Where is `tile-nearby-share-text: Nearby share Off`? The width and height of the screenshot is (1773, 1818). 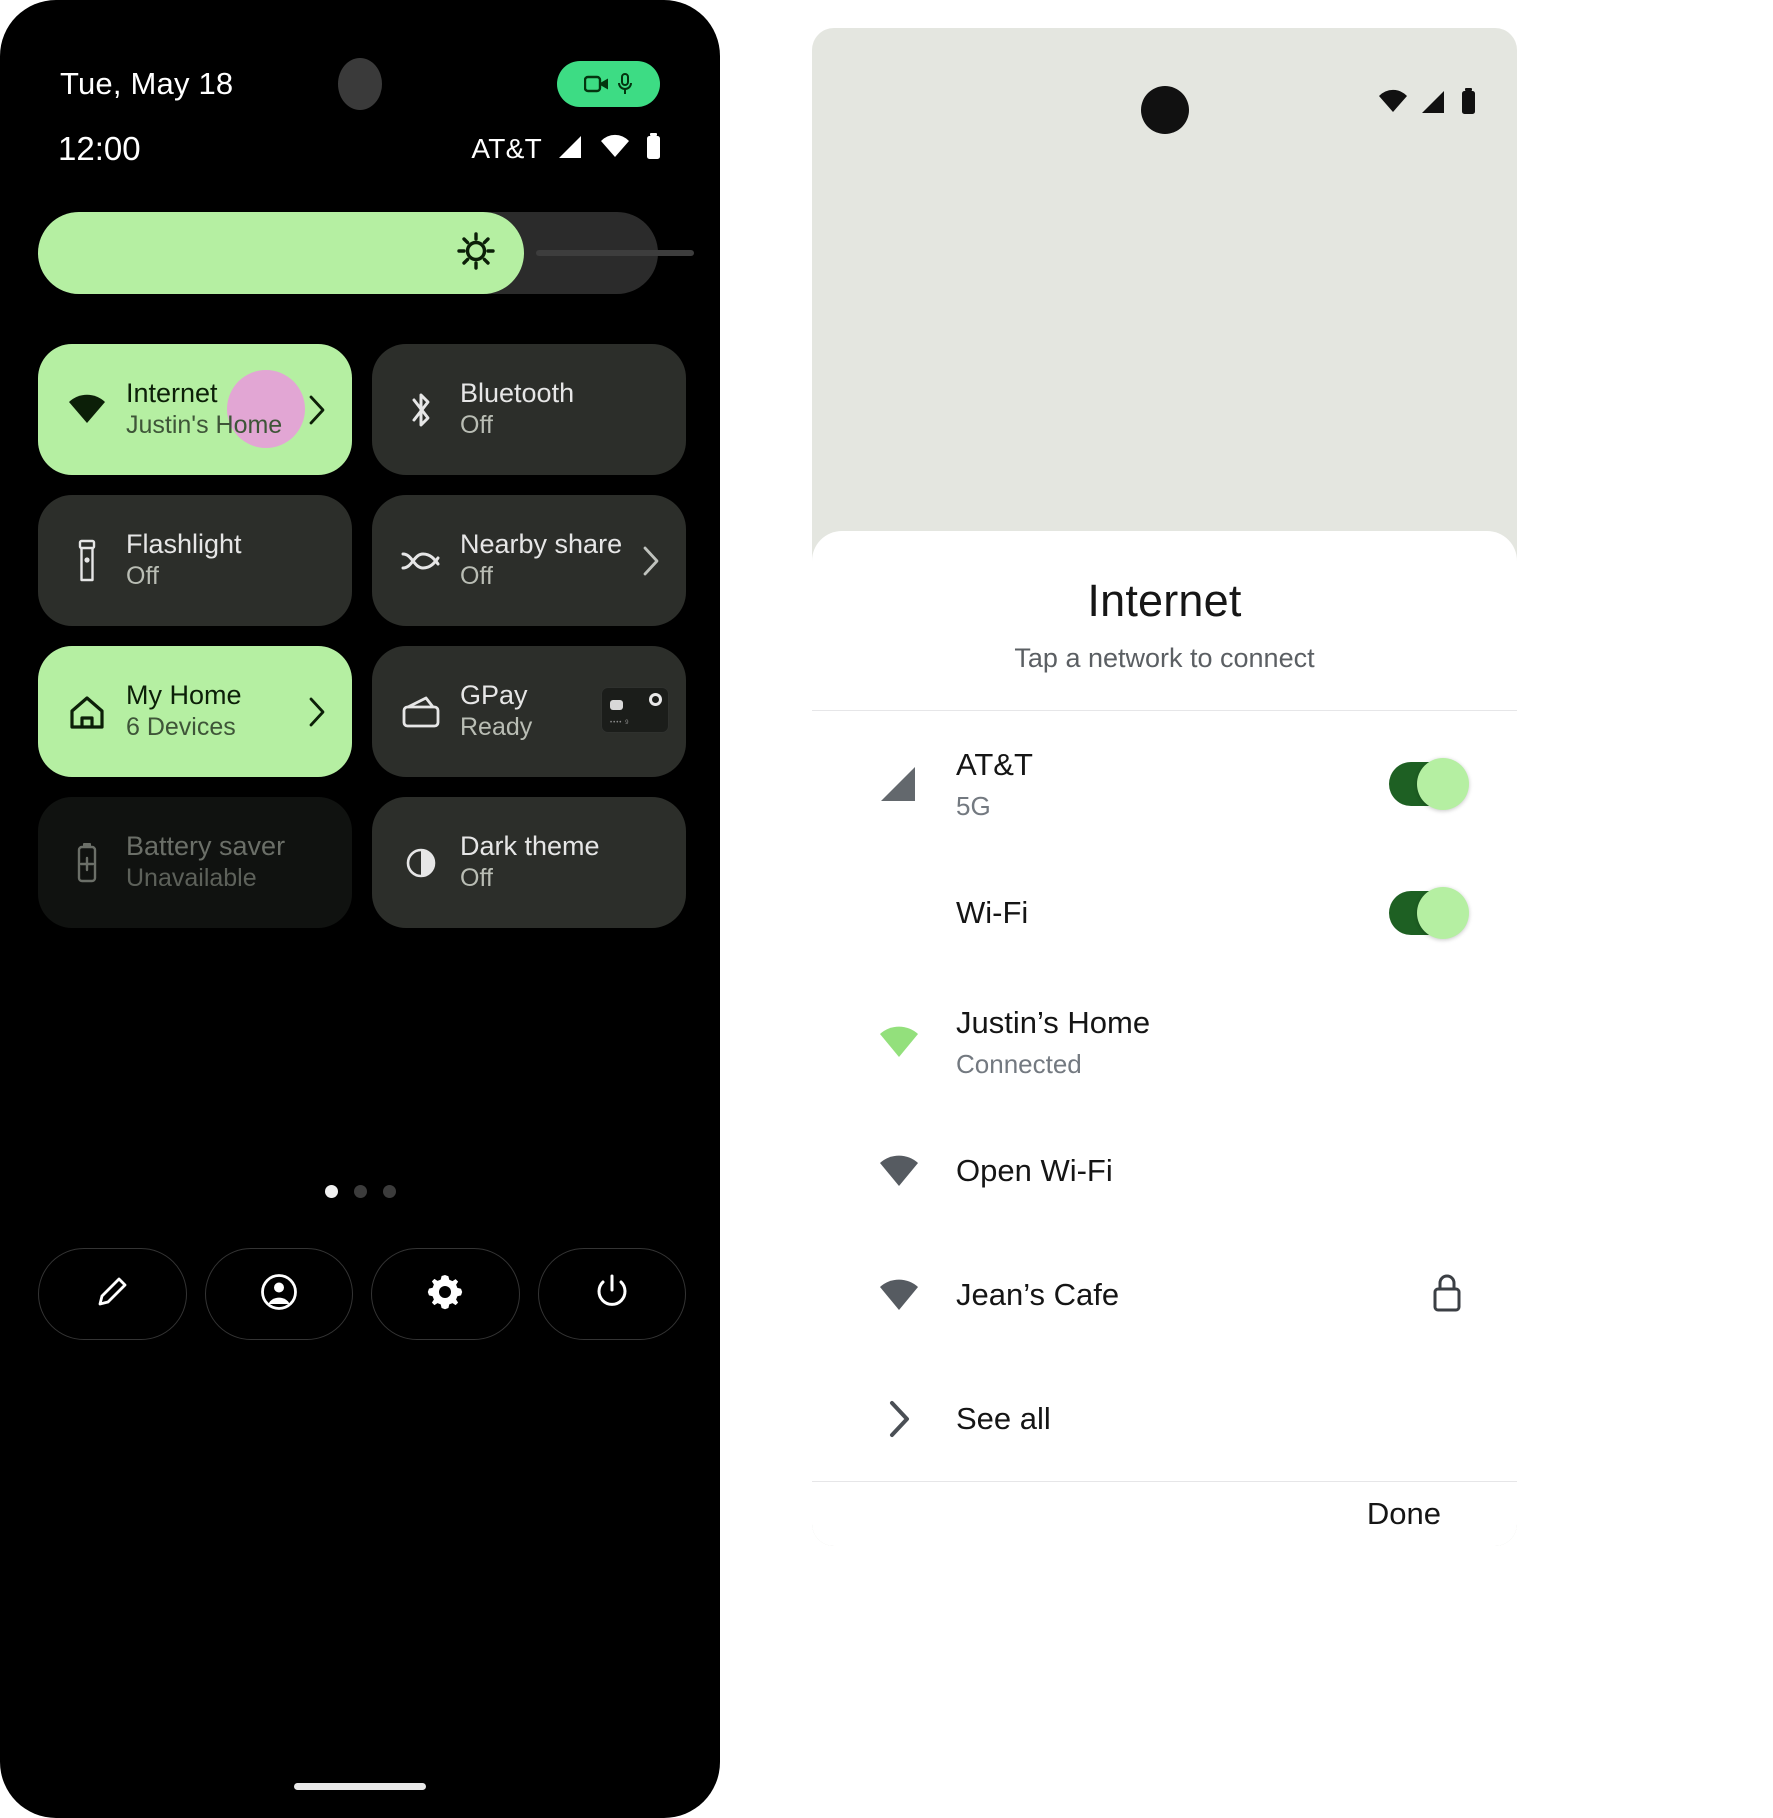 tile-nearby-share-text: Nearby share Off is located at coordinates (549, 560).